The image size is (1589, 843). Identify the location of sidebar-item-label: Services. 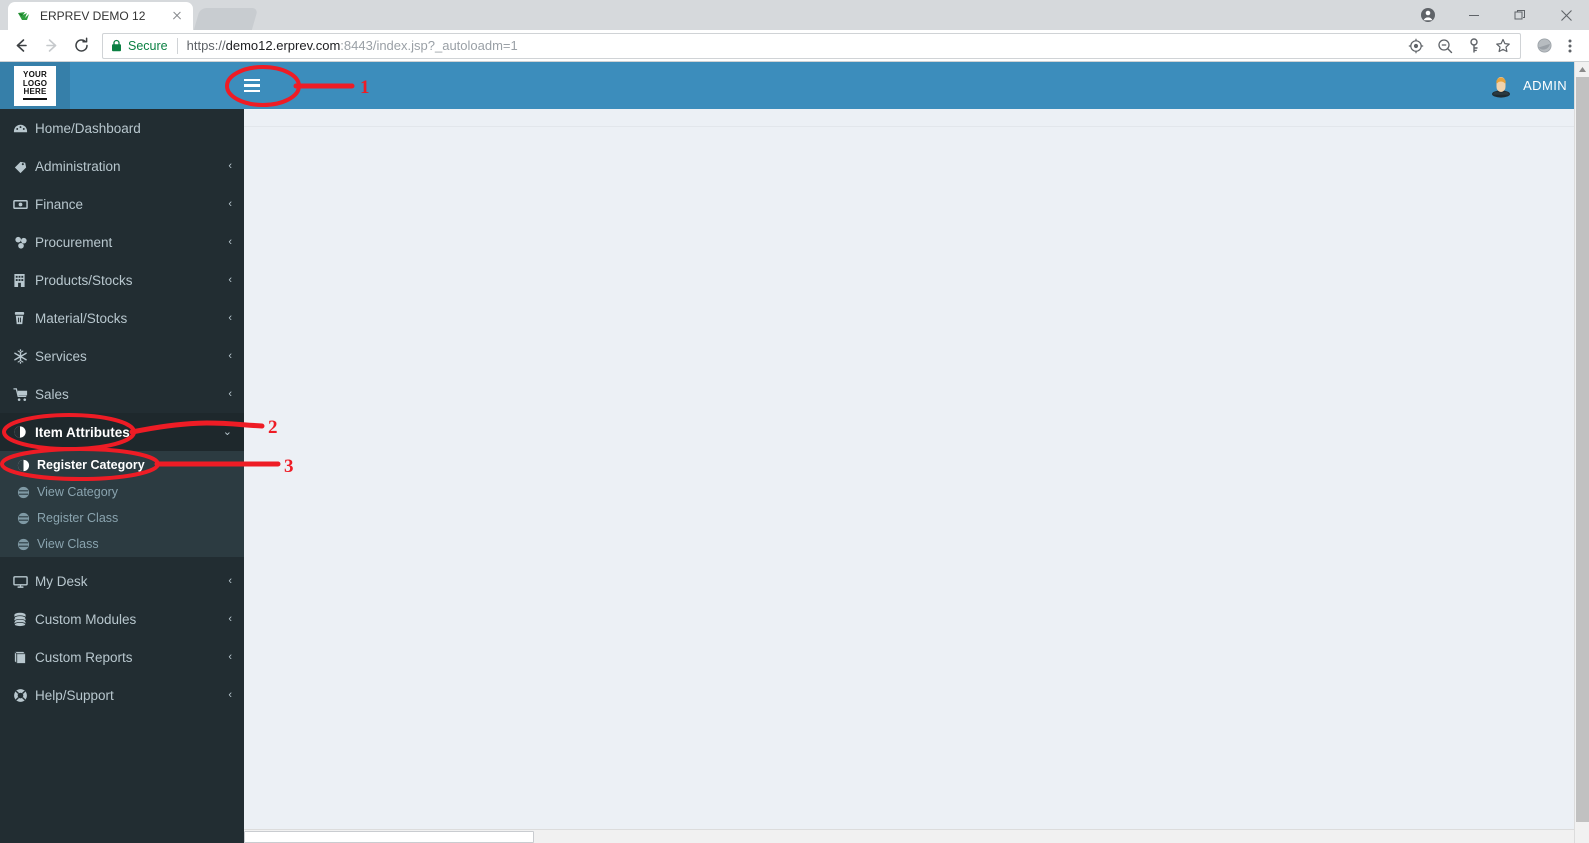
(61, 356).